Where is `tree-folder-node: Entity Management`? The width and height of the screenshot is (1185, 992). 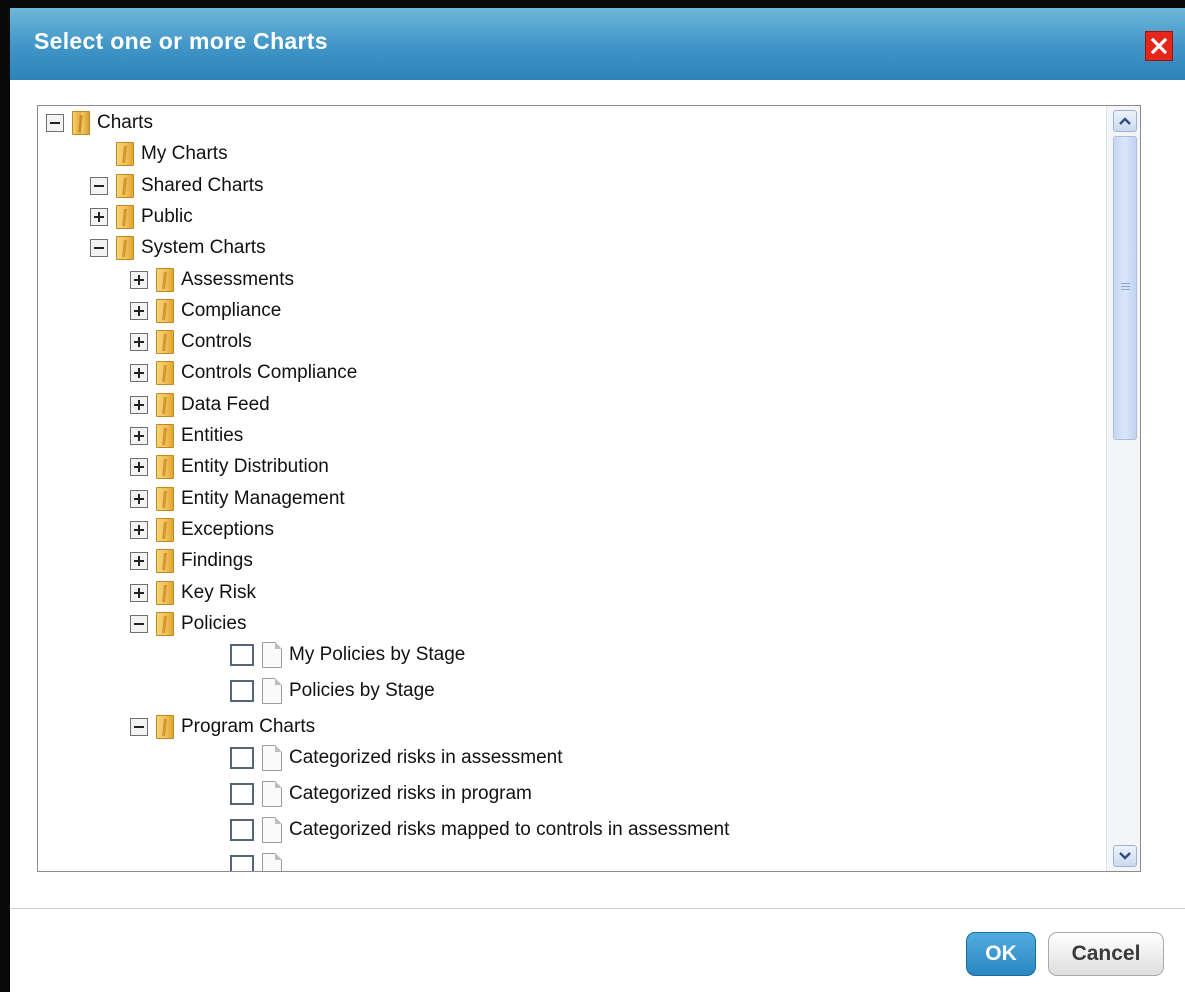 tree-folder-node: Entity Management is located at coordinates (237, 499).